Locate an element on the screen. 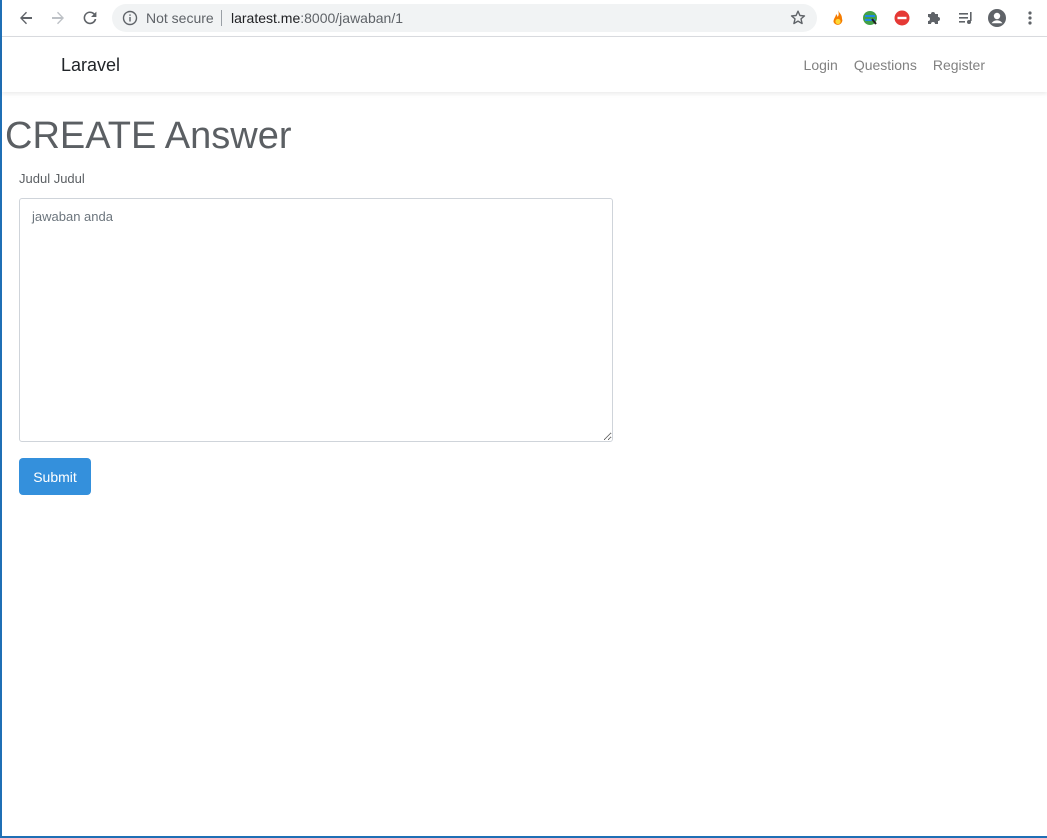  info-icon is located at coordinates (130, 18).